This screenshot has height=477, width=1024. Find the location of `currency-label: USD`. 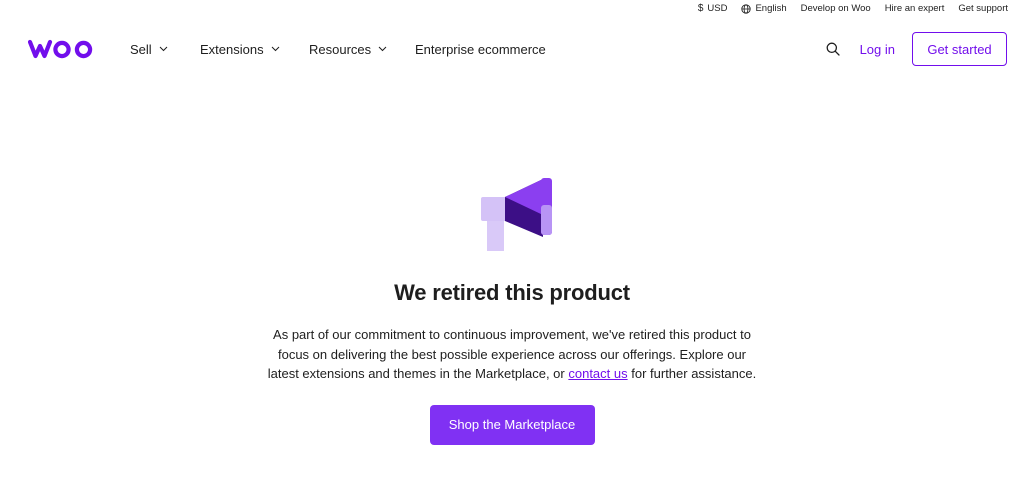

currency-label: USD is located at coordinates (717, 8).